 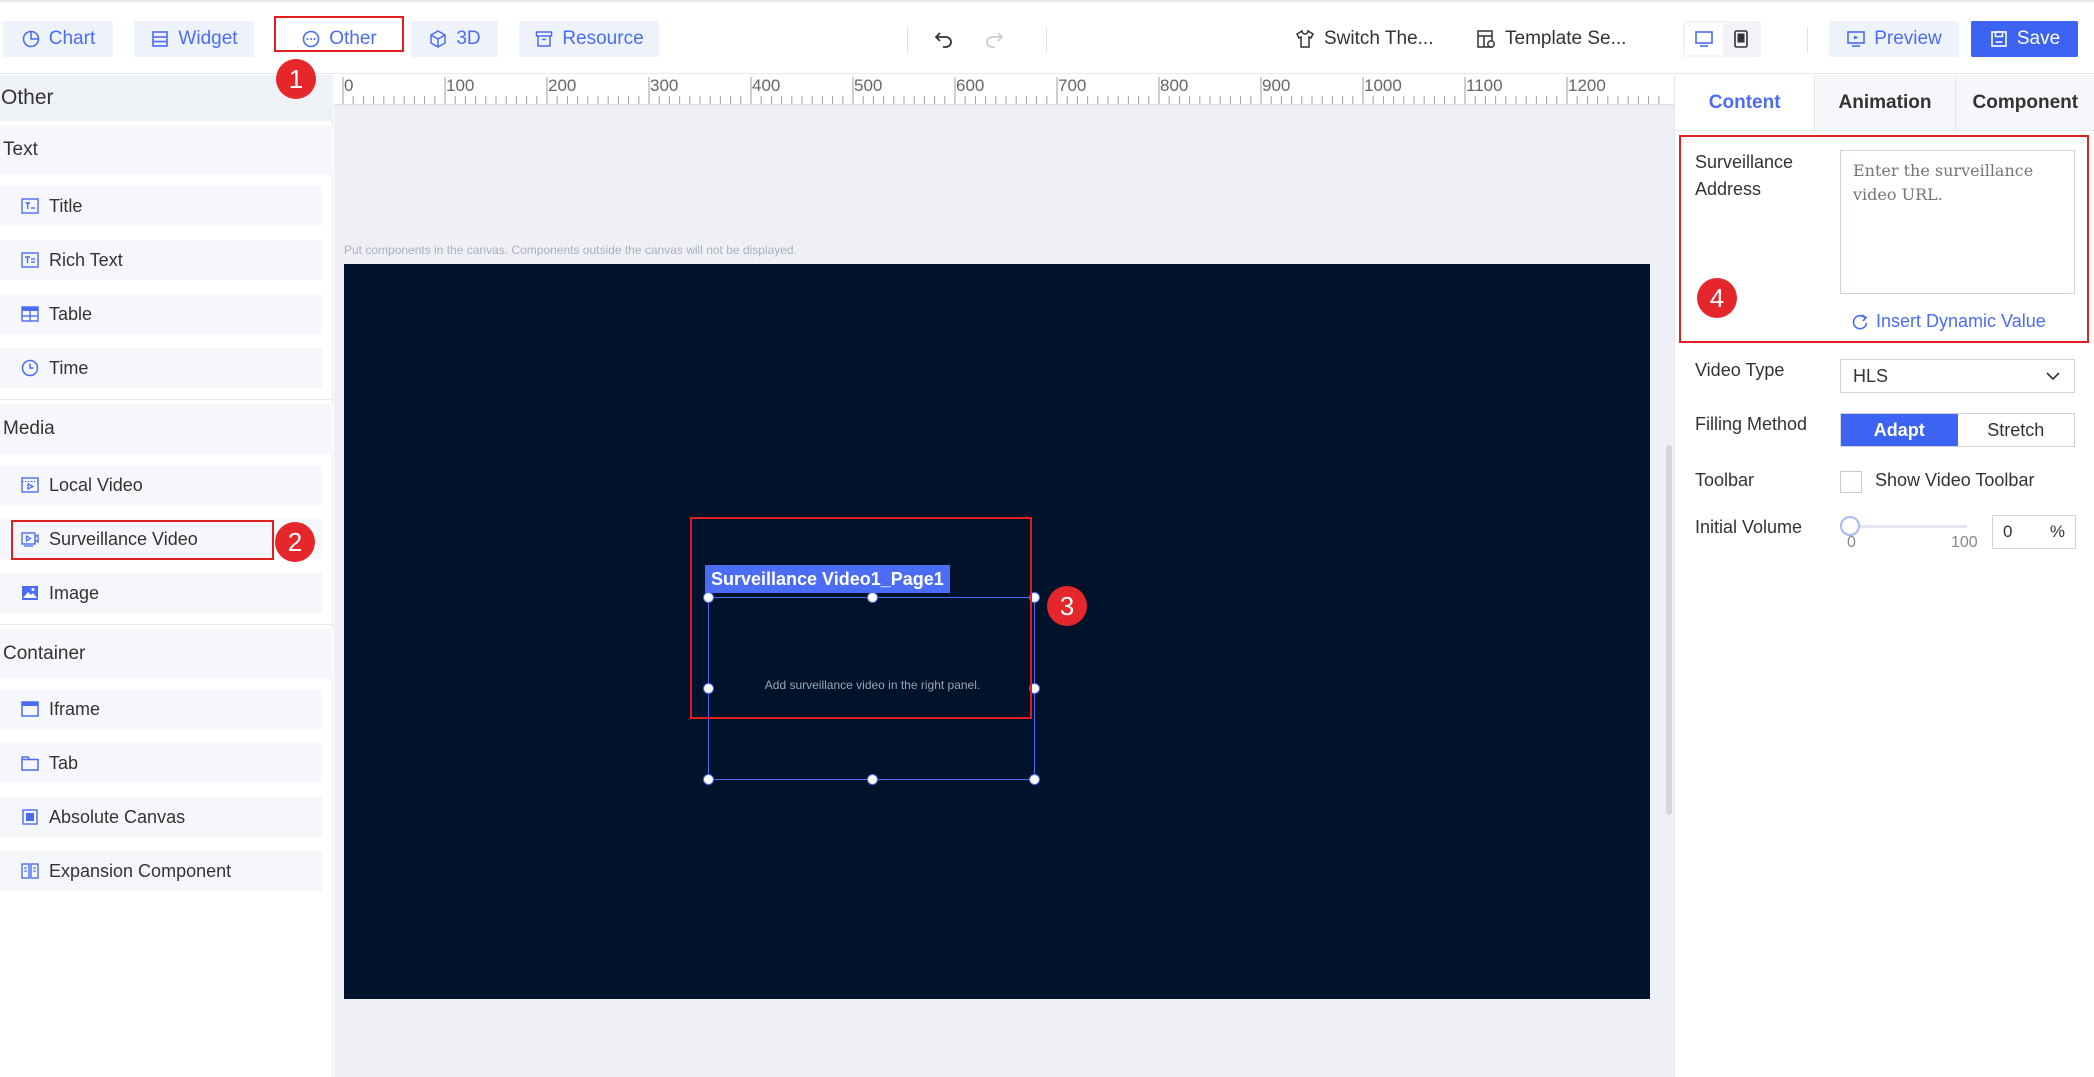 What do you see at coordinates (1957, 376) in the screenshot?
I see `video-type-select: HLS` at bounding box center [1957, 376].